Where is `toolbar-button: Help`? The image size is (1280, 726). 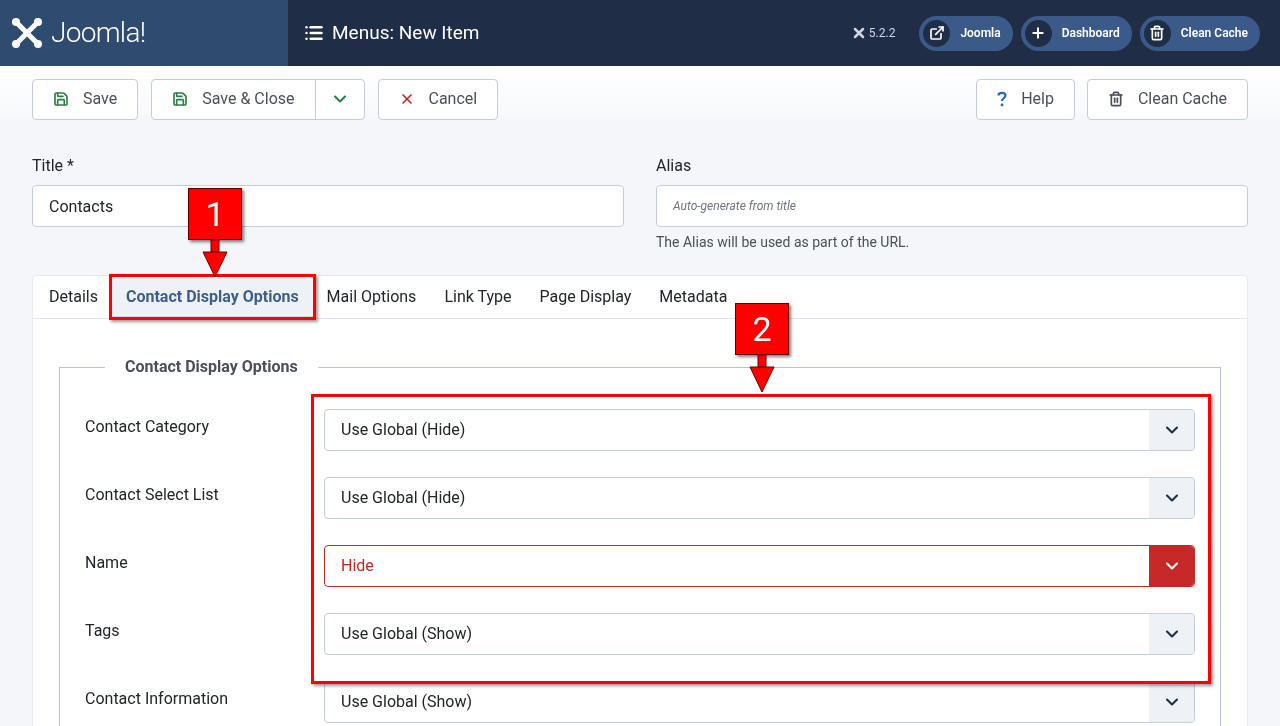 toolbar-button: Help is located at coordinates (1025, 99).